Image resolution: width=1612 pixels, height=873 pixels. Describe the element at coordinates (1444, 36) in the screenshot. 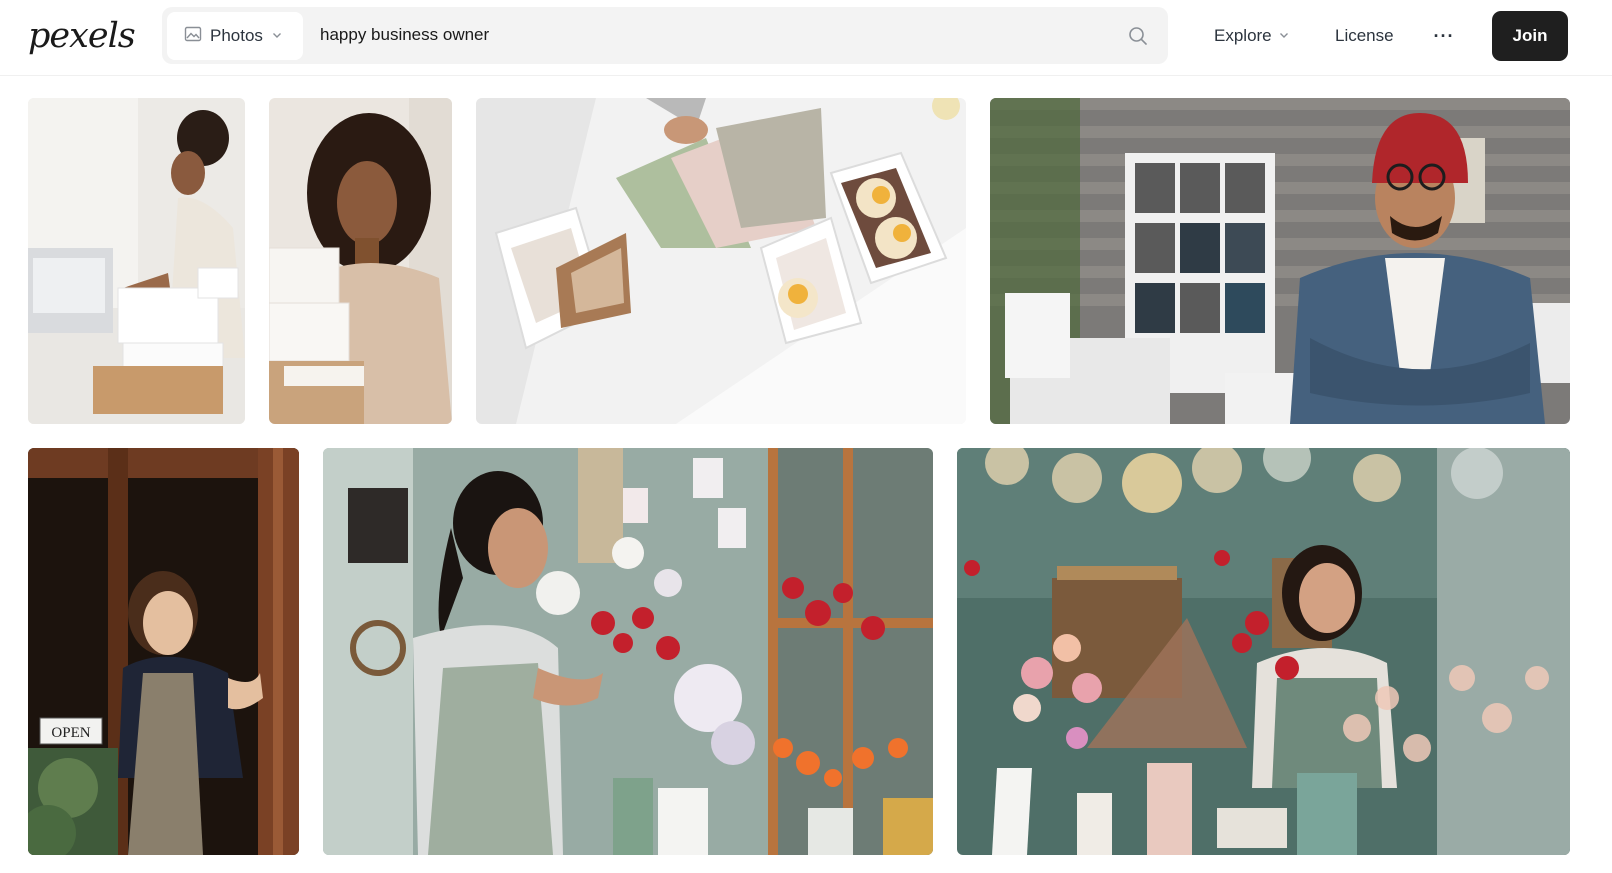

I see `ellipsis-icon: ···` at that location.